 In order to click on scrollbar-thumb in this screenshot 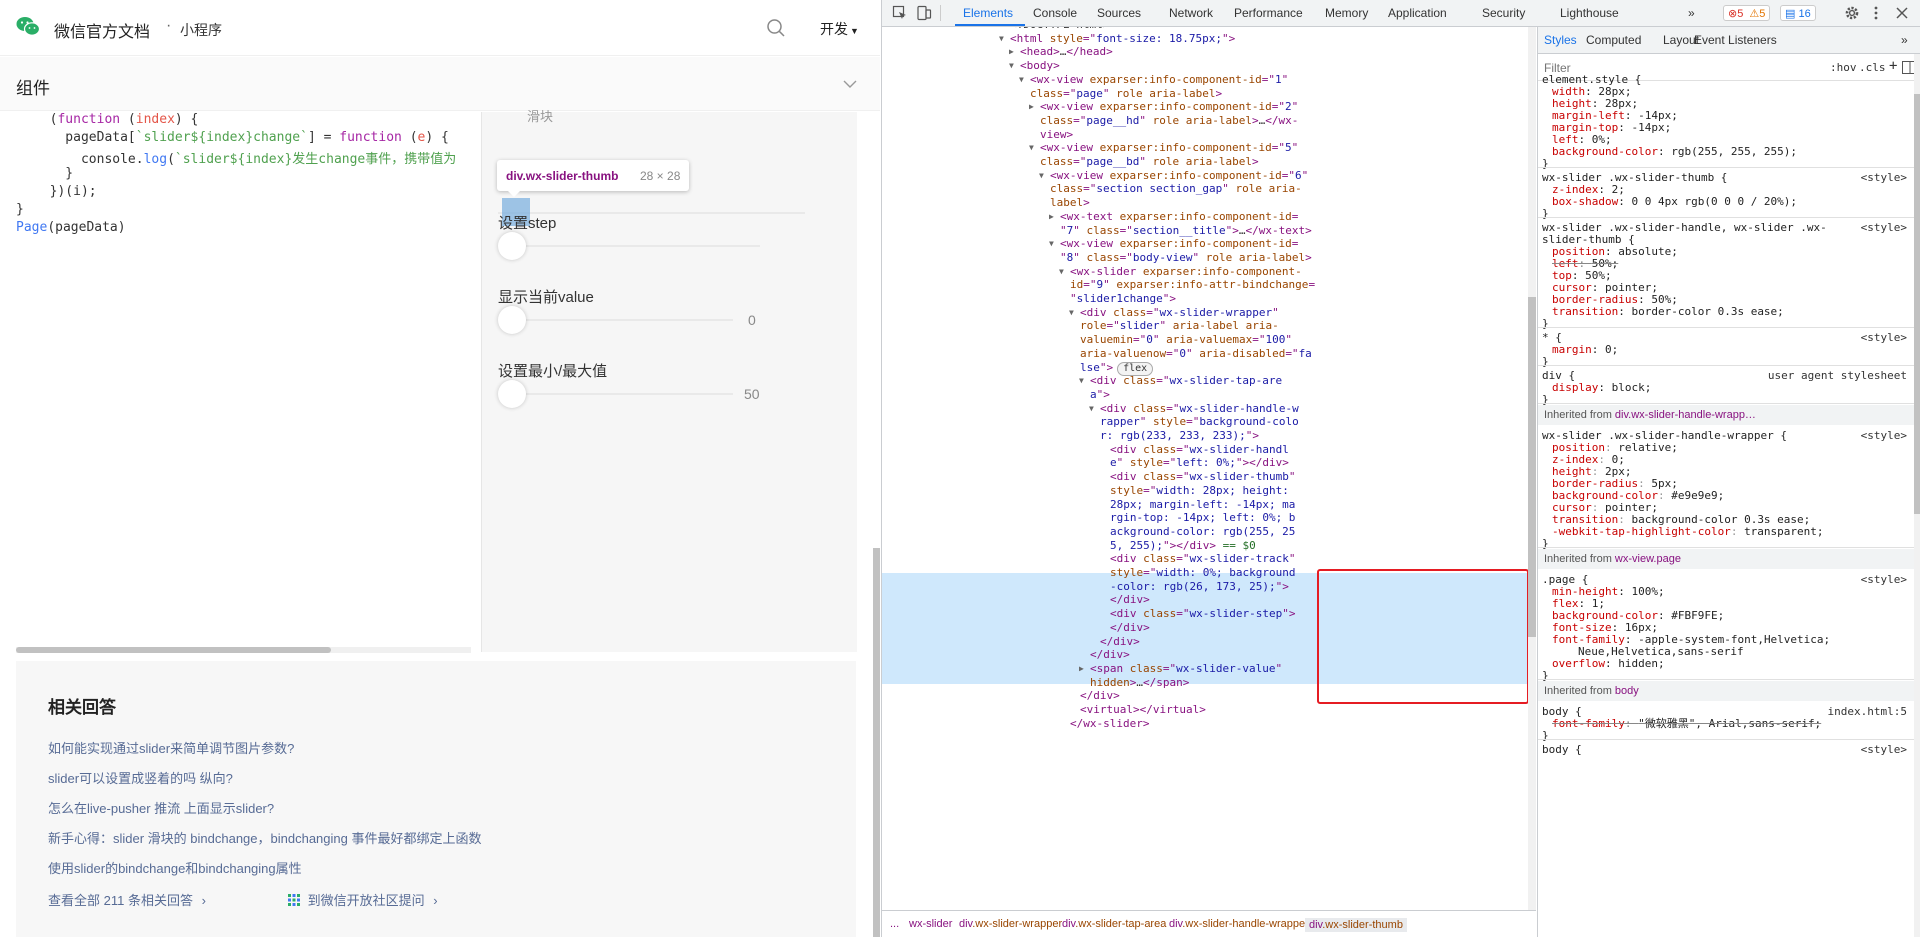, I will do `click(173, 650)`.